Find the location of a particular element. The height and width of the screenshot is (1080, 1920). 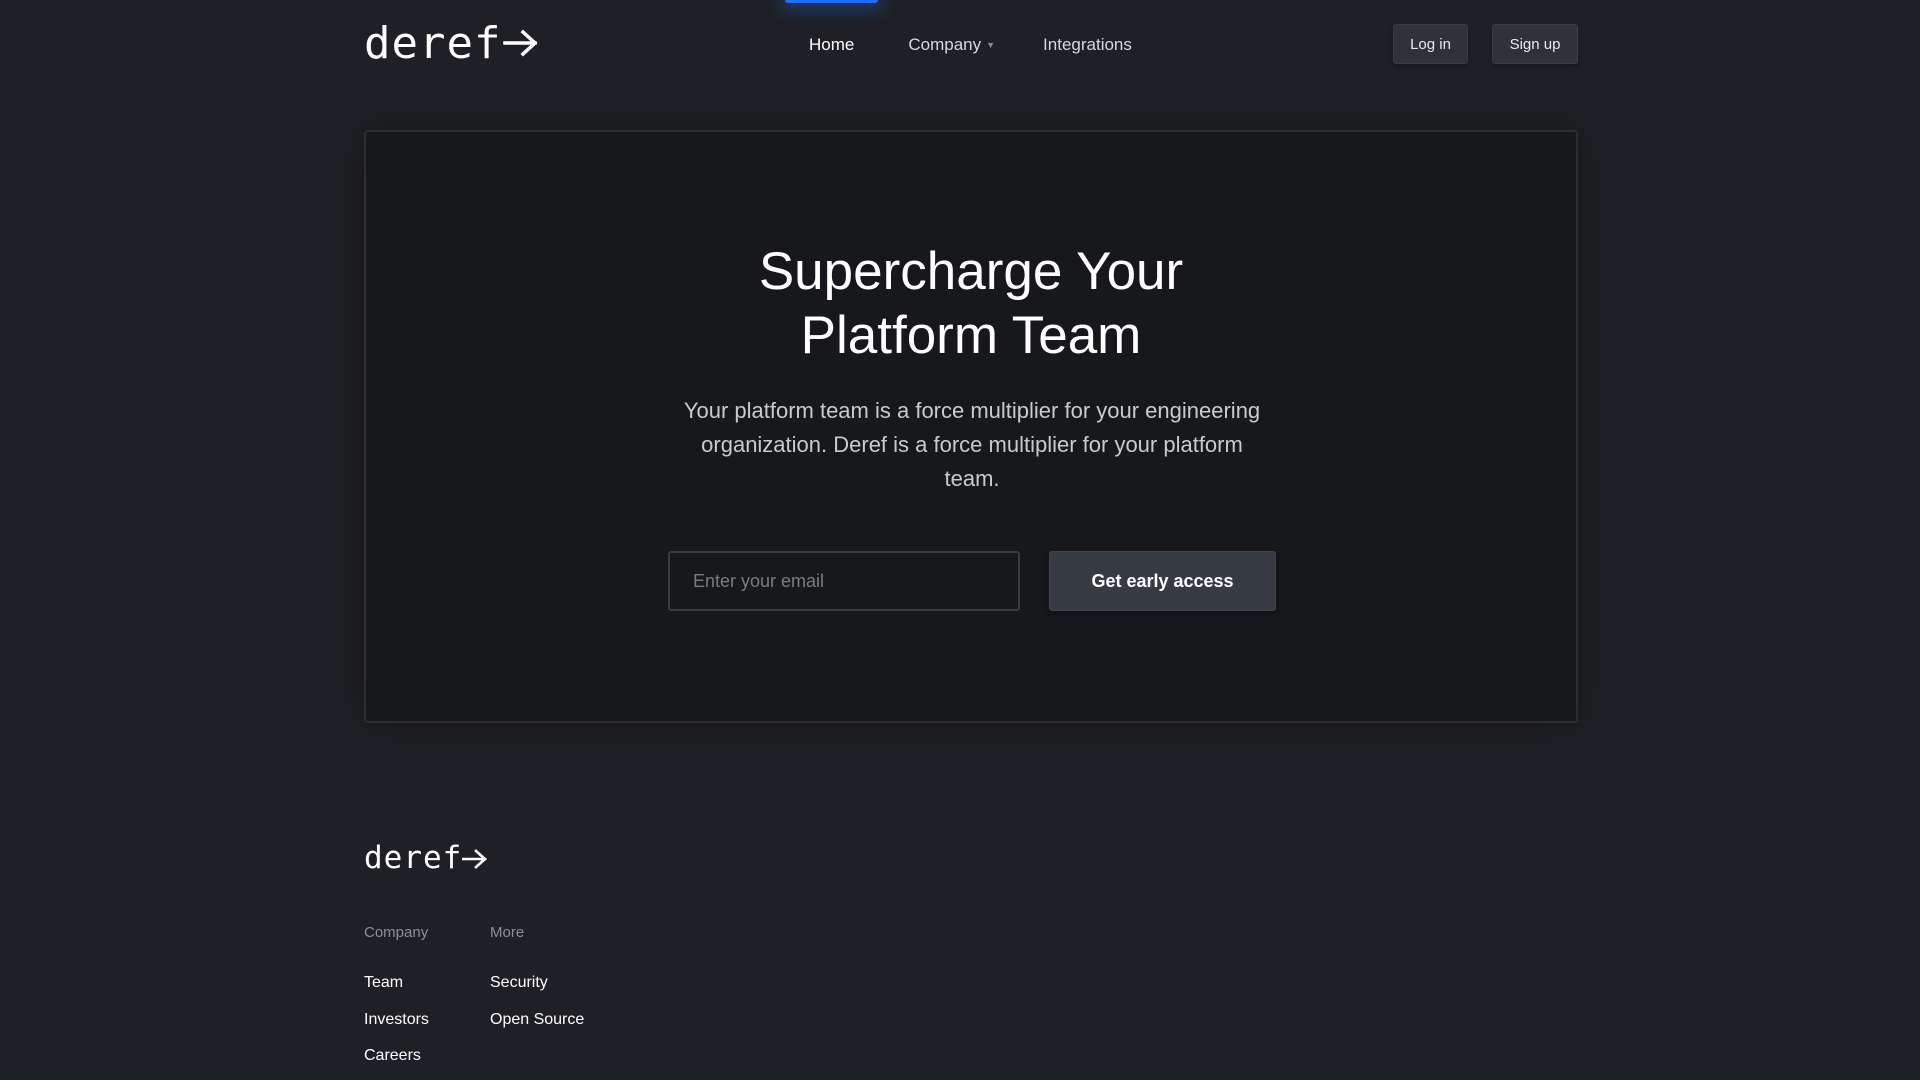

nav-company-label: Company is located at coordinates (945, 44).